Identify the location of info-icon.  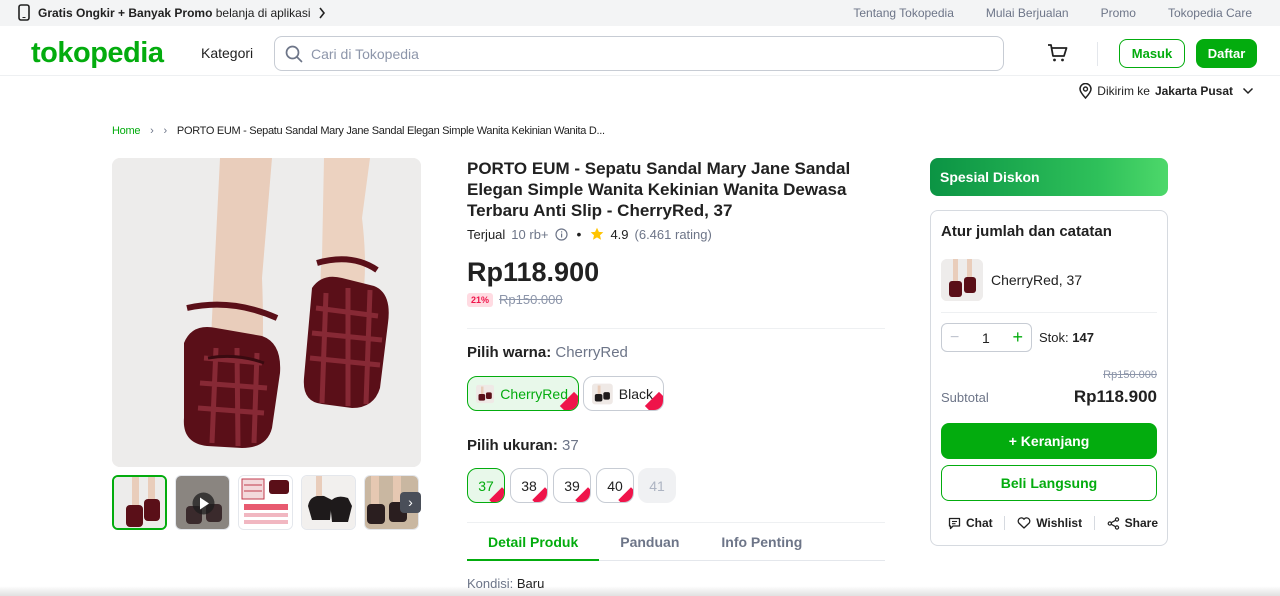
(561, 234).